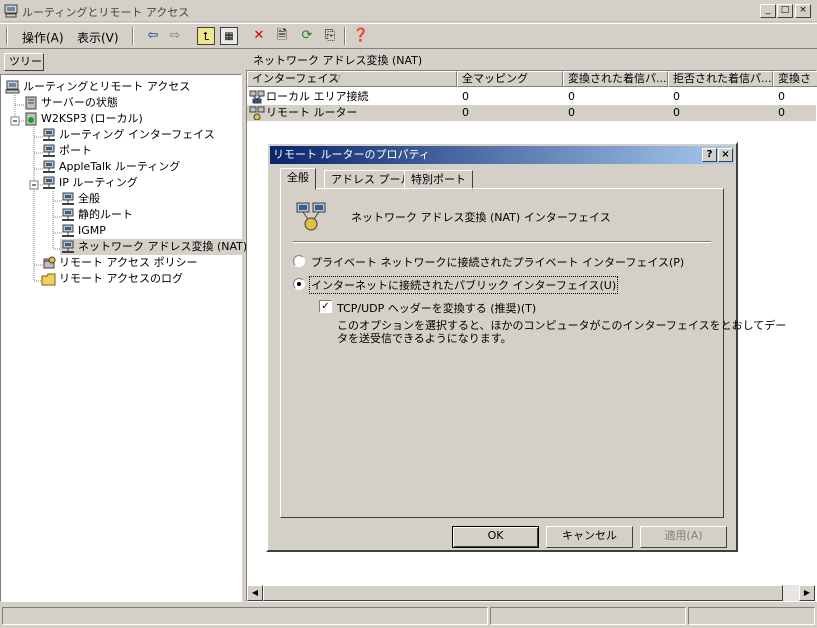 The image size is (817, 628). I want to click on folder-icon, so click(48, 279).